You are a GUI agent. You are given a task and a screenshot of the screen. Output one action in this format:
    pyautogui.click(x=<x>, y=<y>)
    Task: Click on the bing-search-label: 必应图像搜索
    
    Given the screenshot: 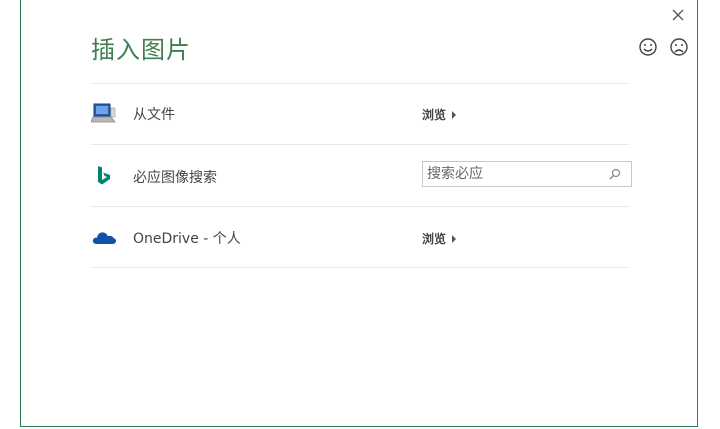 What is the action you would take?
    pyautogui.click(x=175, y=178)
    